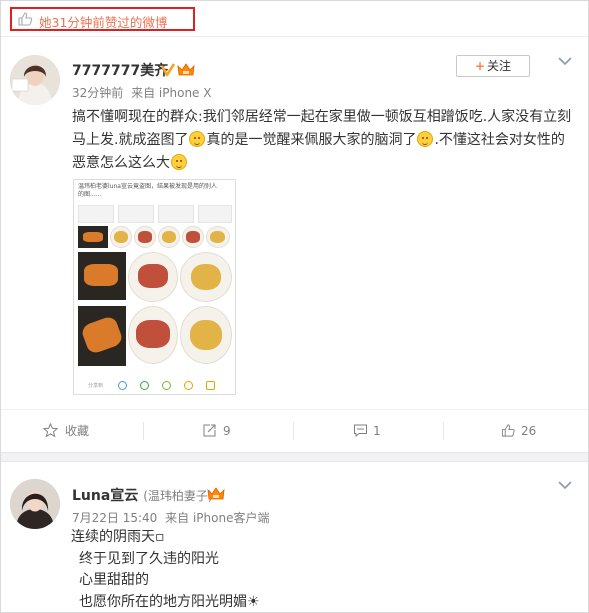 The image size is (589, 613). I want to click on post-username-line: Luna宣云 (温玮柏妻子), so click(142, 495).